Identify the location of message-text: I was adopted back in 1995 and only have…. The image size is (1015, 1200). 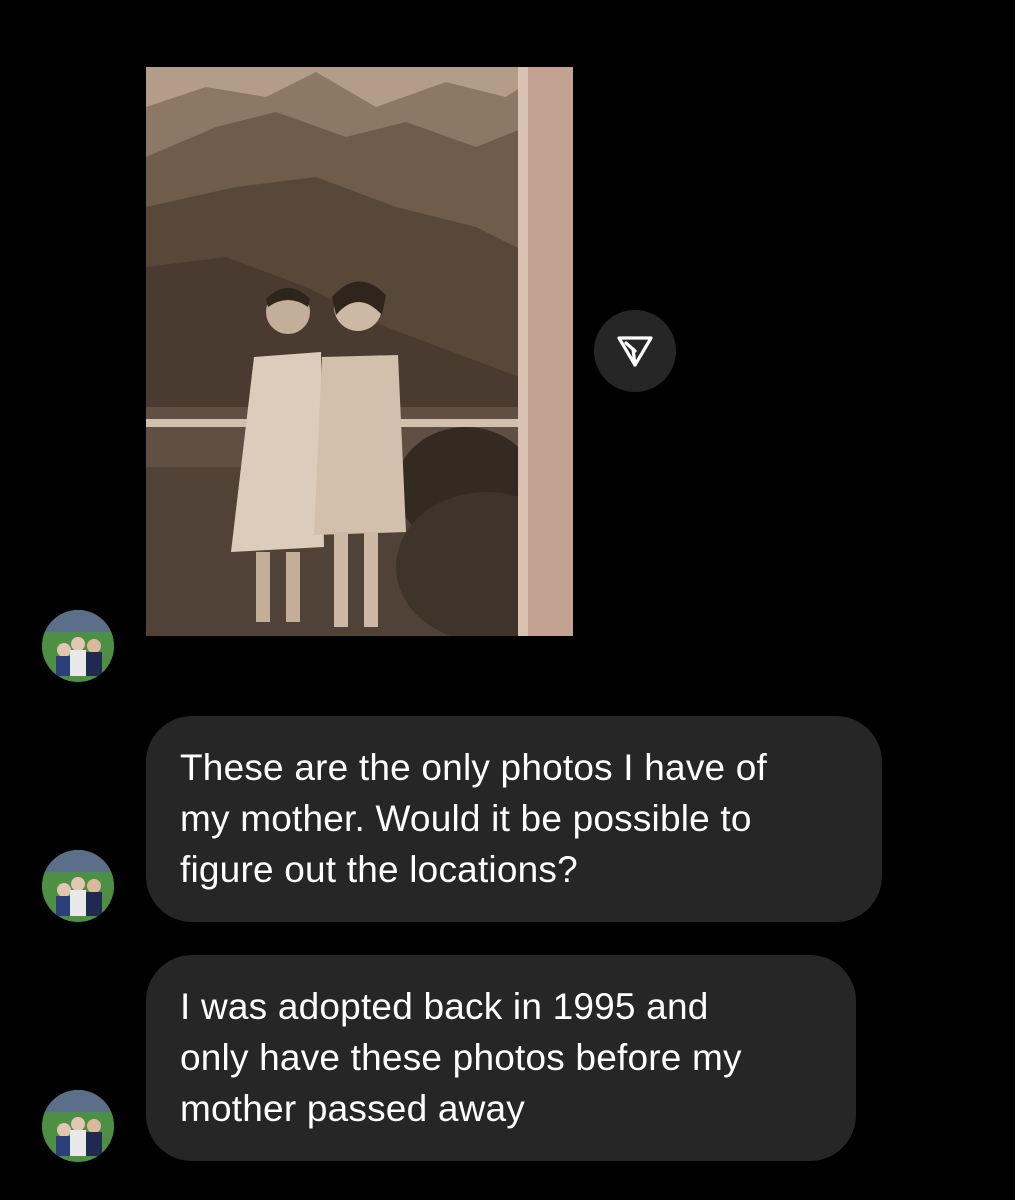
(461, 1057).